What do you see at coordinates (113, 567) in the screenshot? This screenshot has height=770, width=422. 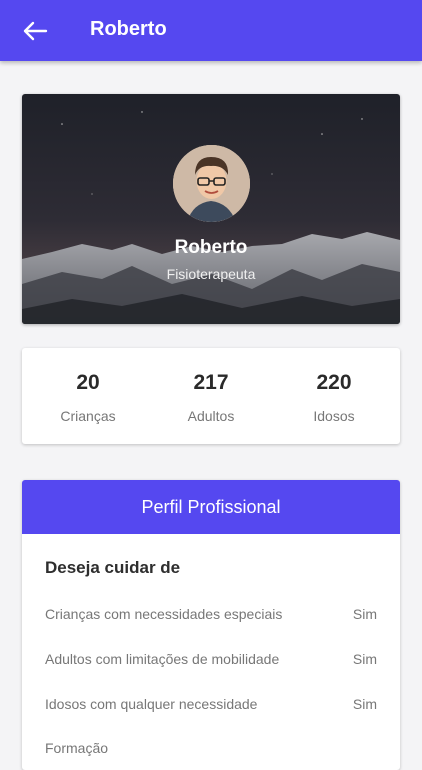 I see `section-title: Deseja cuidar de` at bounding box center [113, 567].